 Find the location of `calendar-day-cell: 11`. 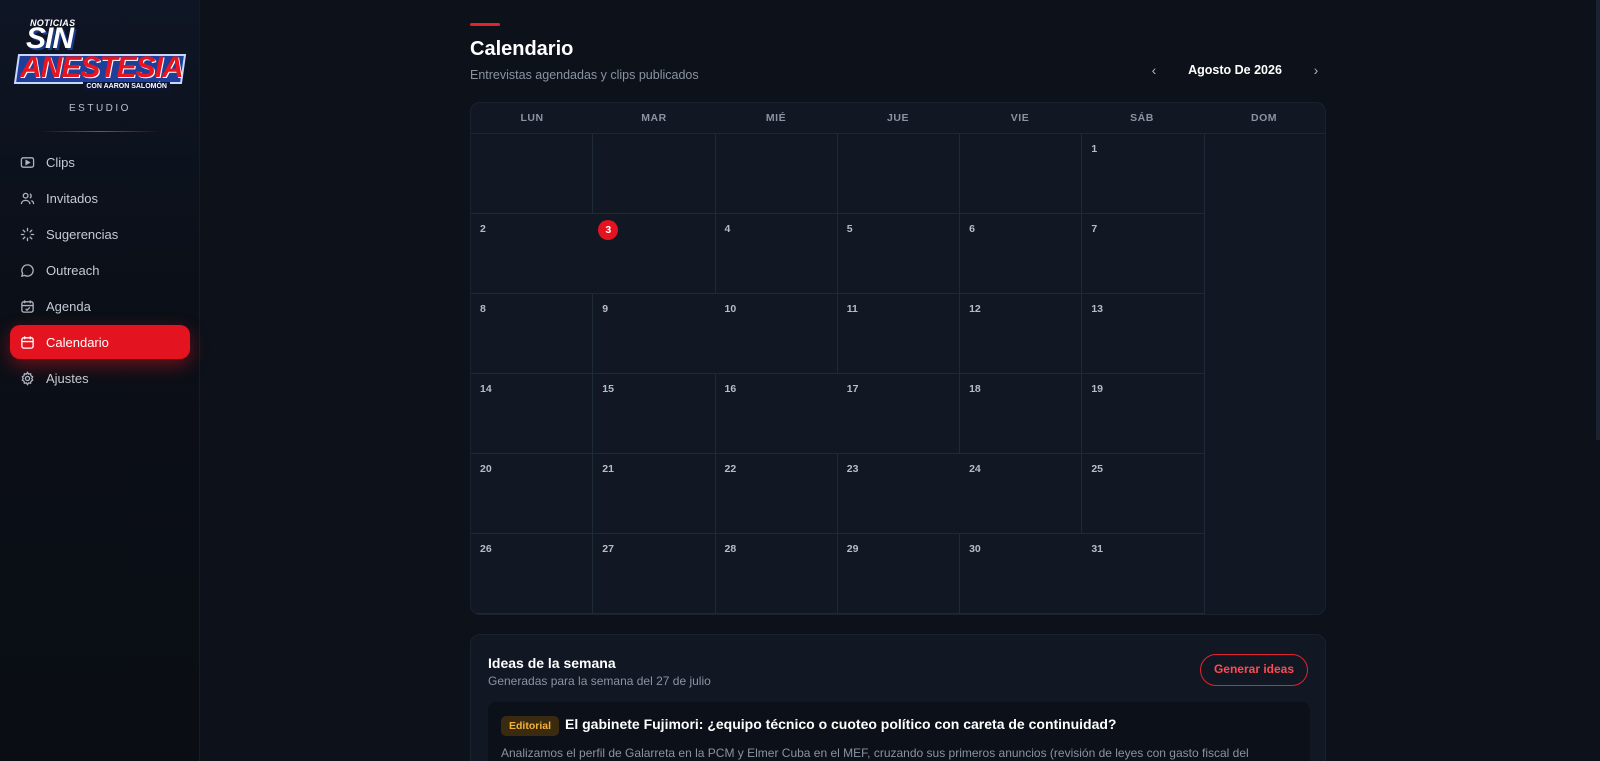

calendar-day-cell: 11 is located at coordinates (899, 334).